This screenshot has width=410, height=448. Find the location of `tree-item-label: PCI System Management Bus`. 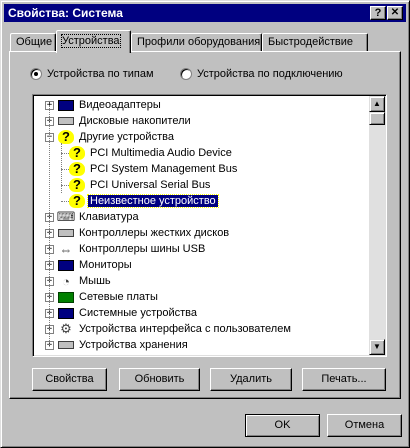

tree-item-label: PCI System Management Bus is located at coordinates (164, 169).